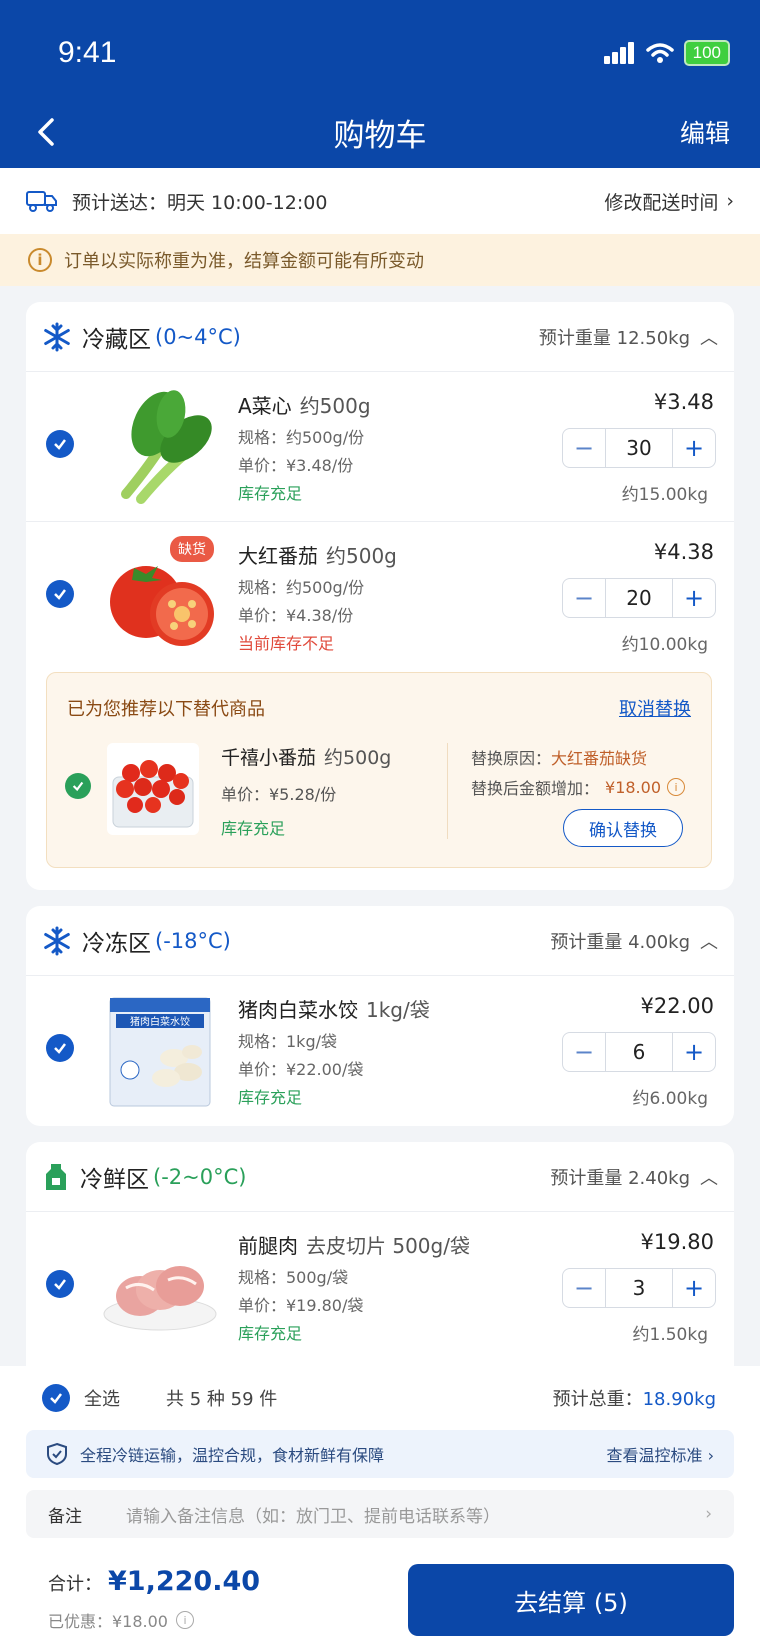  Describe the element at coordinates (447, 791) in the screenshot. I see `divider` at that location.